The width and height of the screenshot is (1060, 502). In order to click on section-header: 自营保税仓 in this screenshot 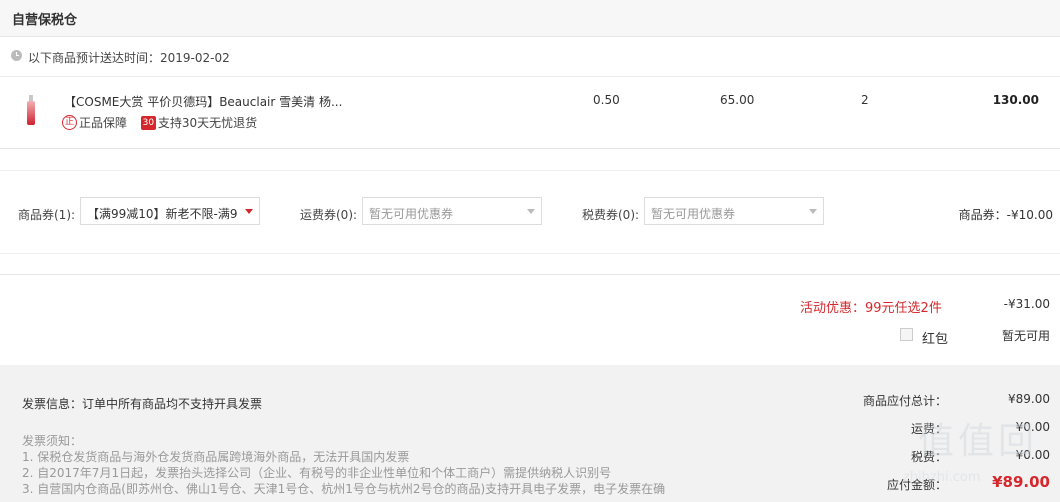, I will do `click(530, 18)`.